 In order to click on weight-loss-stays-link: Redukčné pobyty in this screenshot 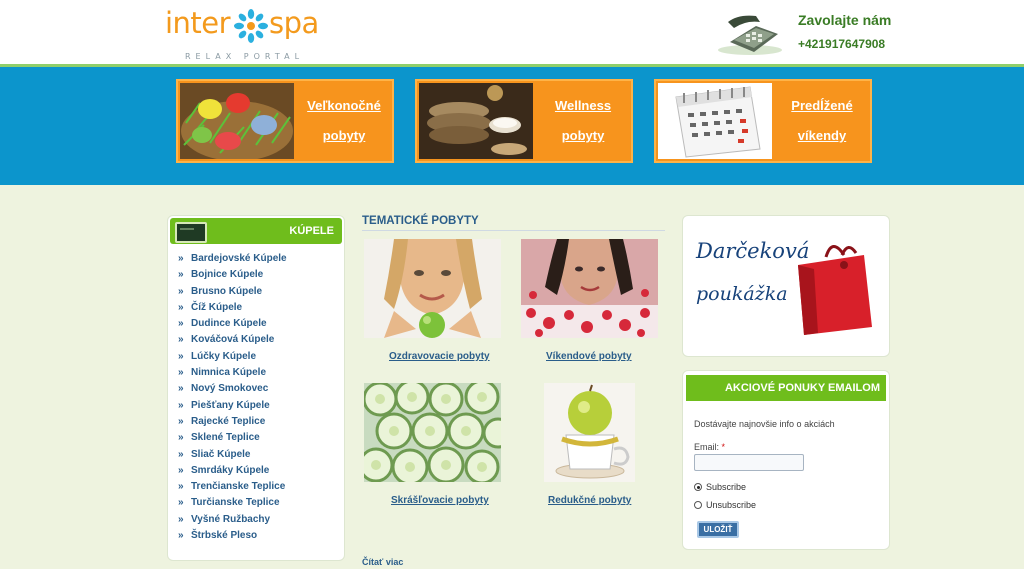, I will do `click(589, 500)`.